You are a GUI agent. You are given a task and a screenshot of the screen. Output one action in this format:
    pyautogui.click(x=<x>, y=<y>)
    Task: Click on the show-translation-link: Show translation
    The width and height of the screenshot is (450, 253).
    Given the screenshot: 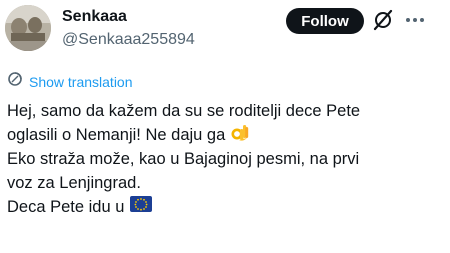 What is the action you would take?
    pyautogui.click(x=70, y=81)
    